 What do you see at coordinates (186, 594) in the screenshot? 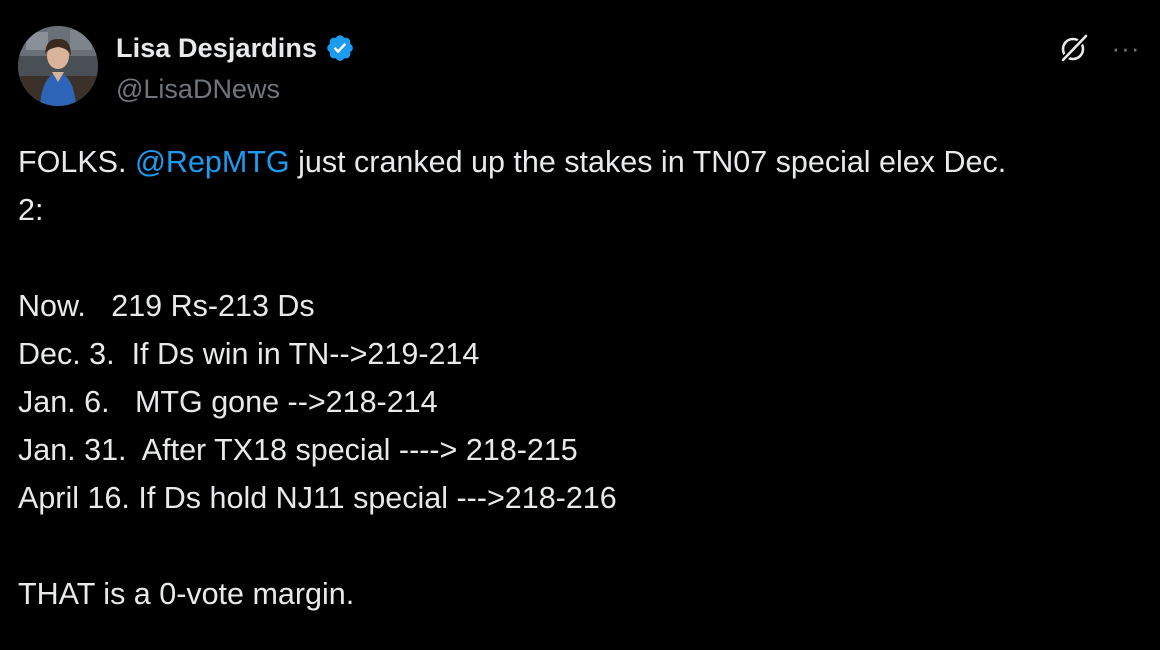
I see `tweet-line-8: THAT is a 0-vote margin.` at bounding box center [186, 594].